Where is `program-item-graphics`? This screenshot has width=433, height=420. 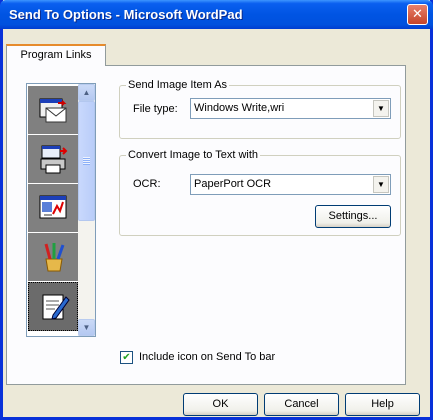 program-item-graphics is located at coordinates (53, 208).